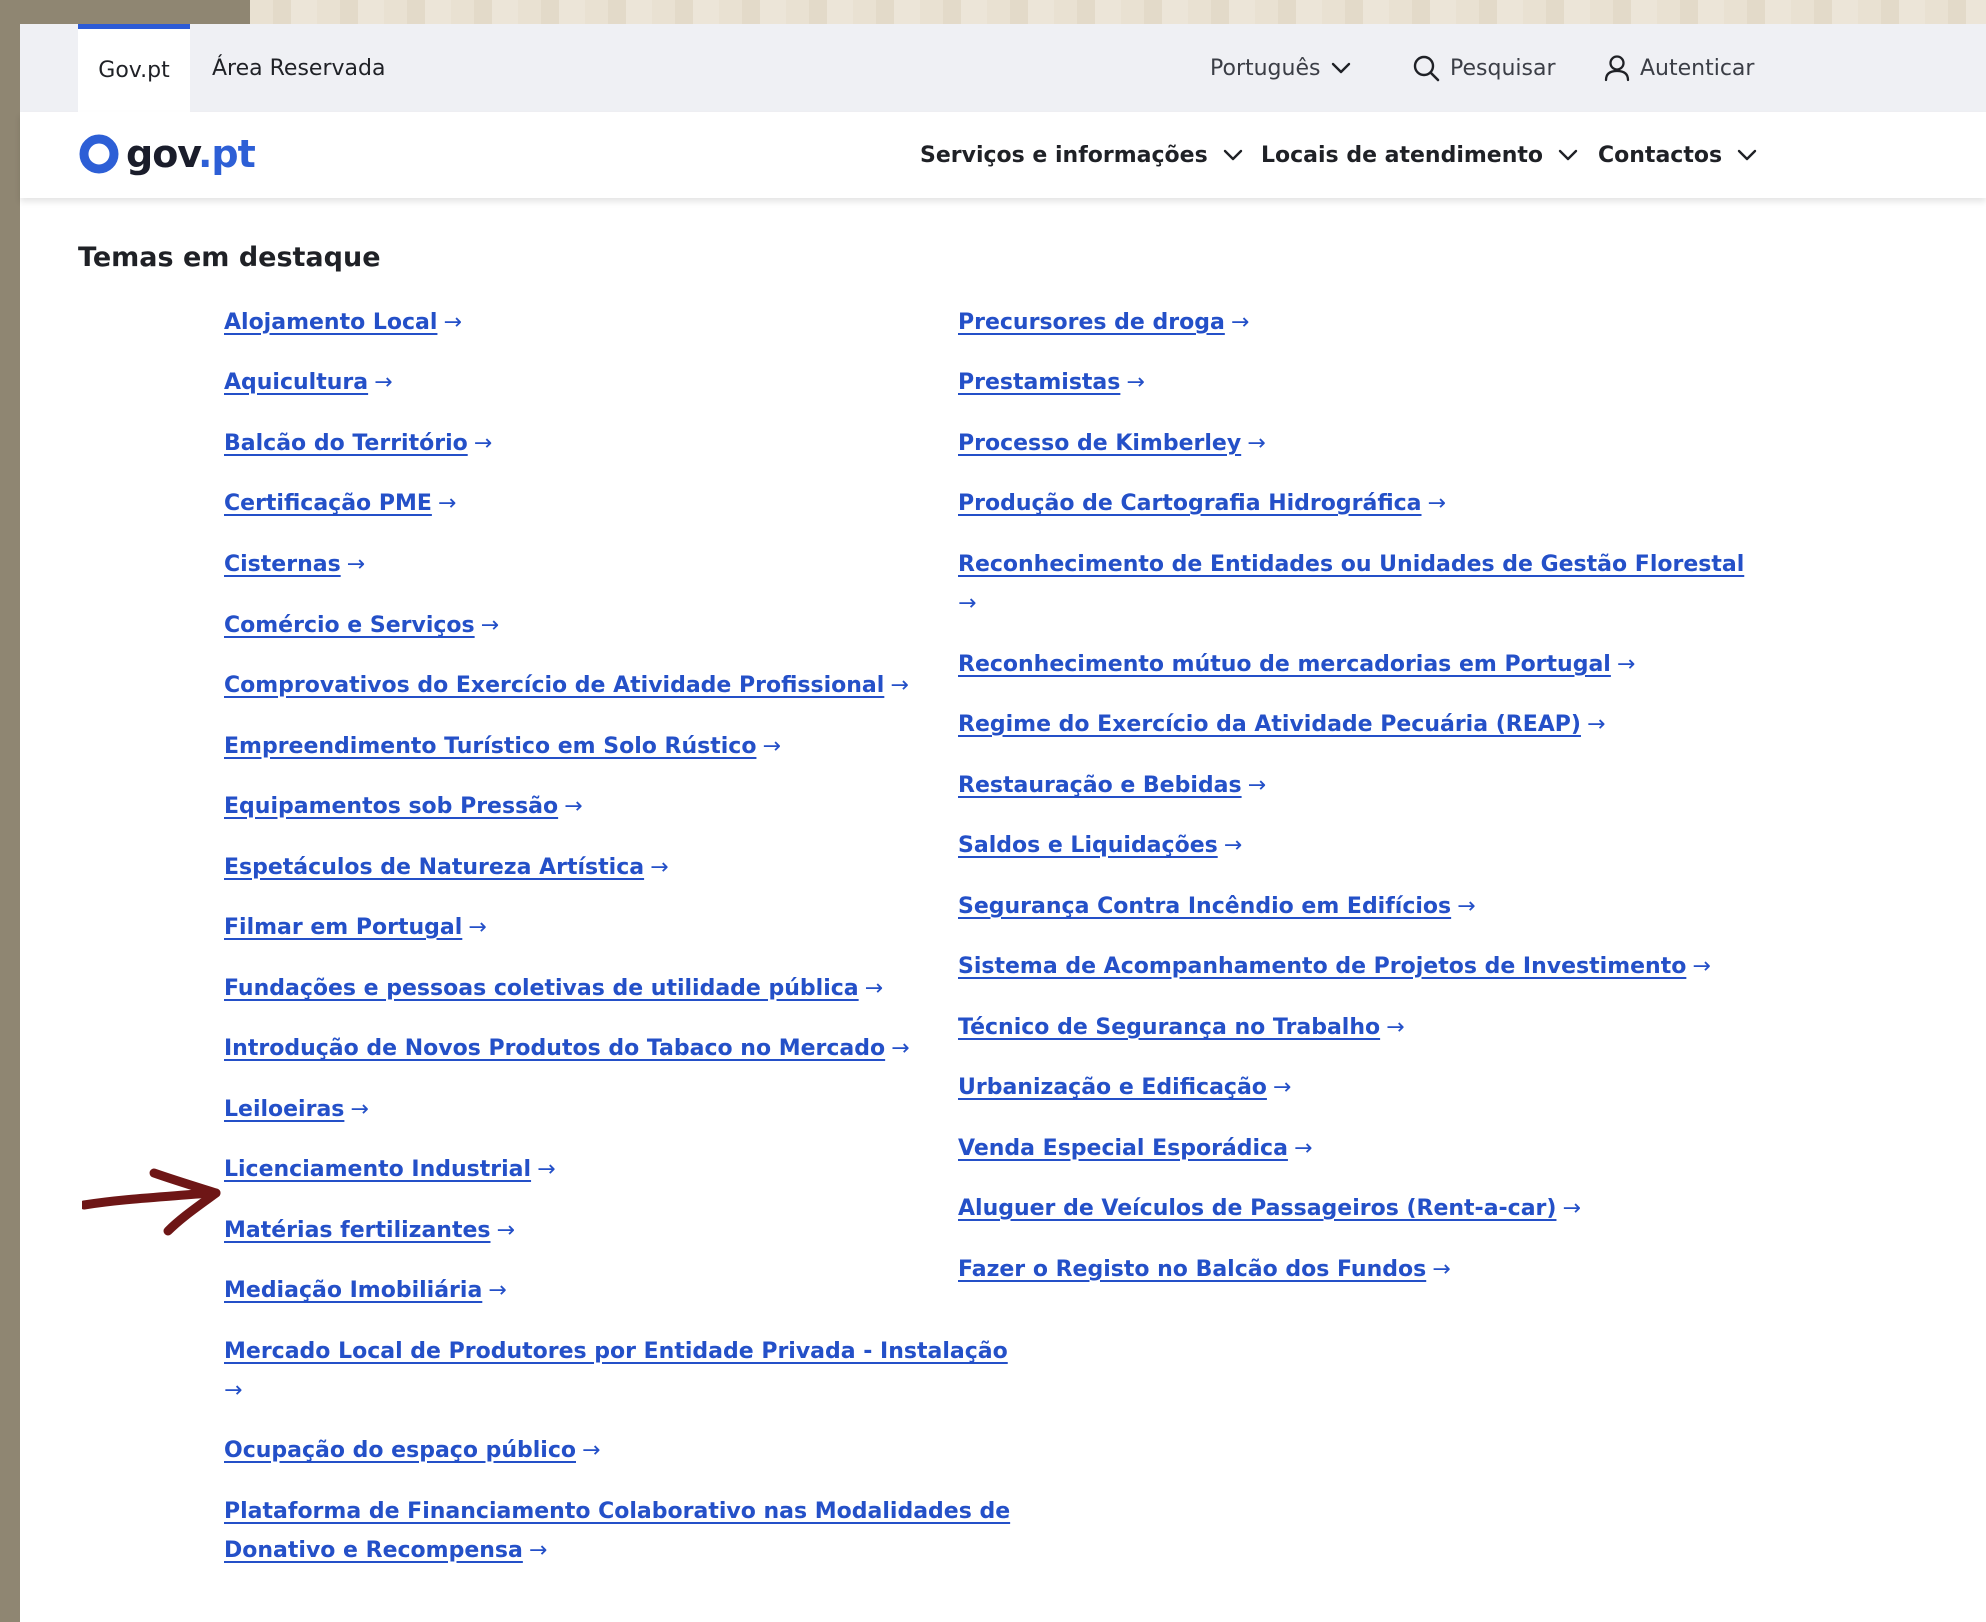  What do you see at coordinates (1503, 68) in the screenshot?
I see `search-label: Pesquisar` at bounding box center [1503, 68].